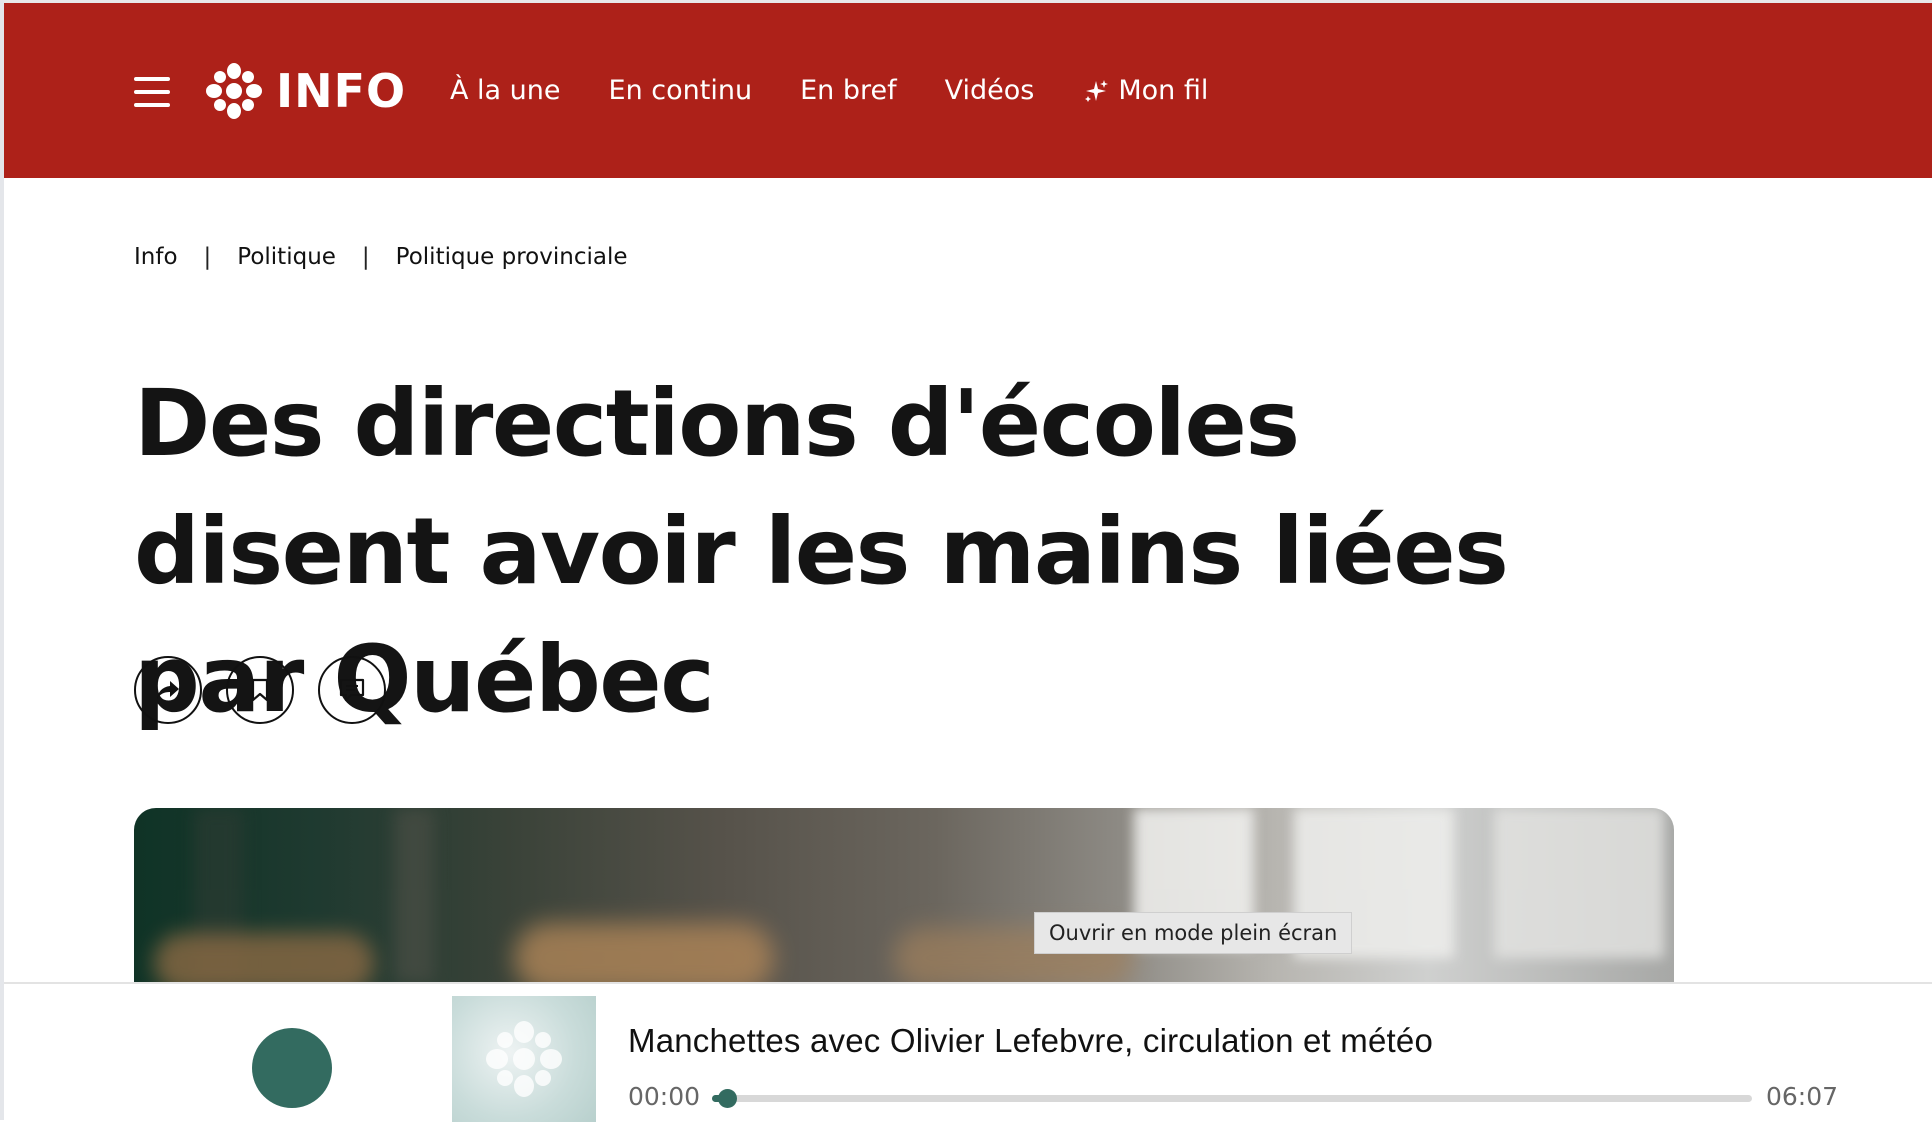 This screenshot has height=1127, width=1932. I want to click on fullscreen-tooltip: Ouvrir en mode plein écran, so click(1193, 933).